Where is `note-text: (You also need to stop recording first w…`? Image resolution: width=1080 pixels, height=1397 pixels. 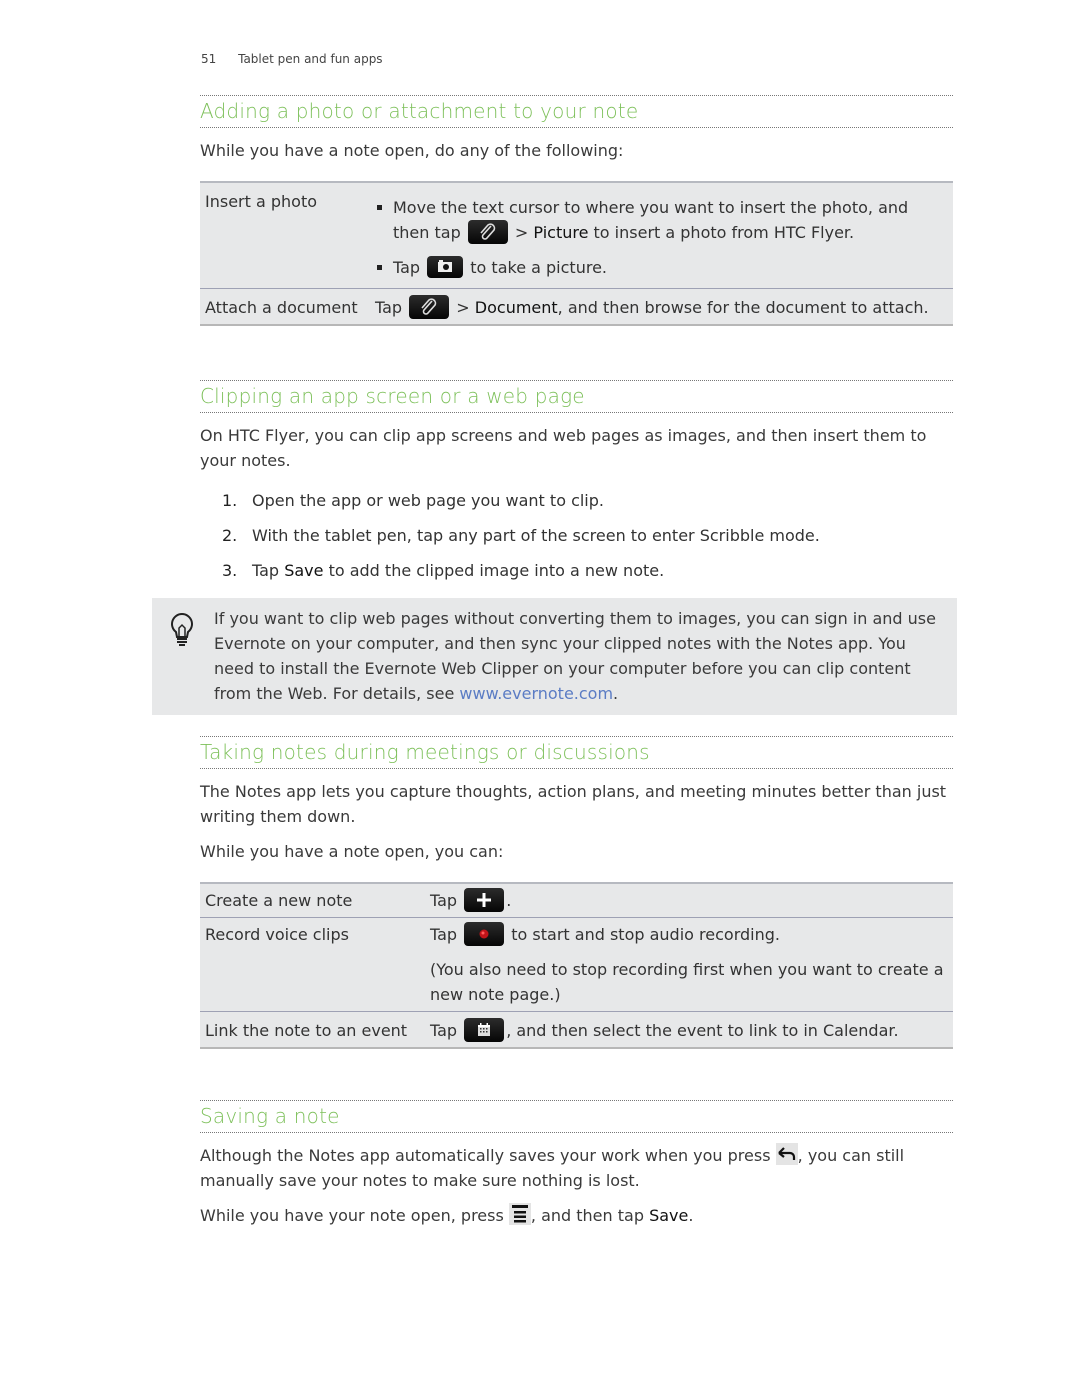
note-text: (You also need to stop recording first w… is located at coordinates (687, 982).